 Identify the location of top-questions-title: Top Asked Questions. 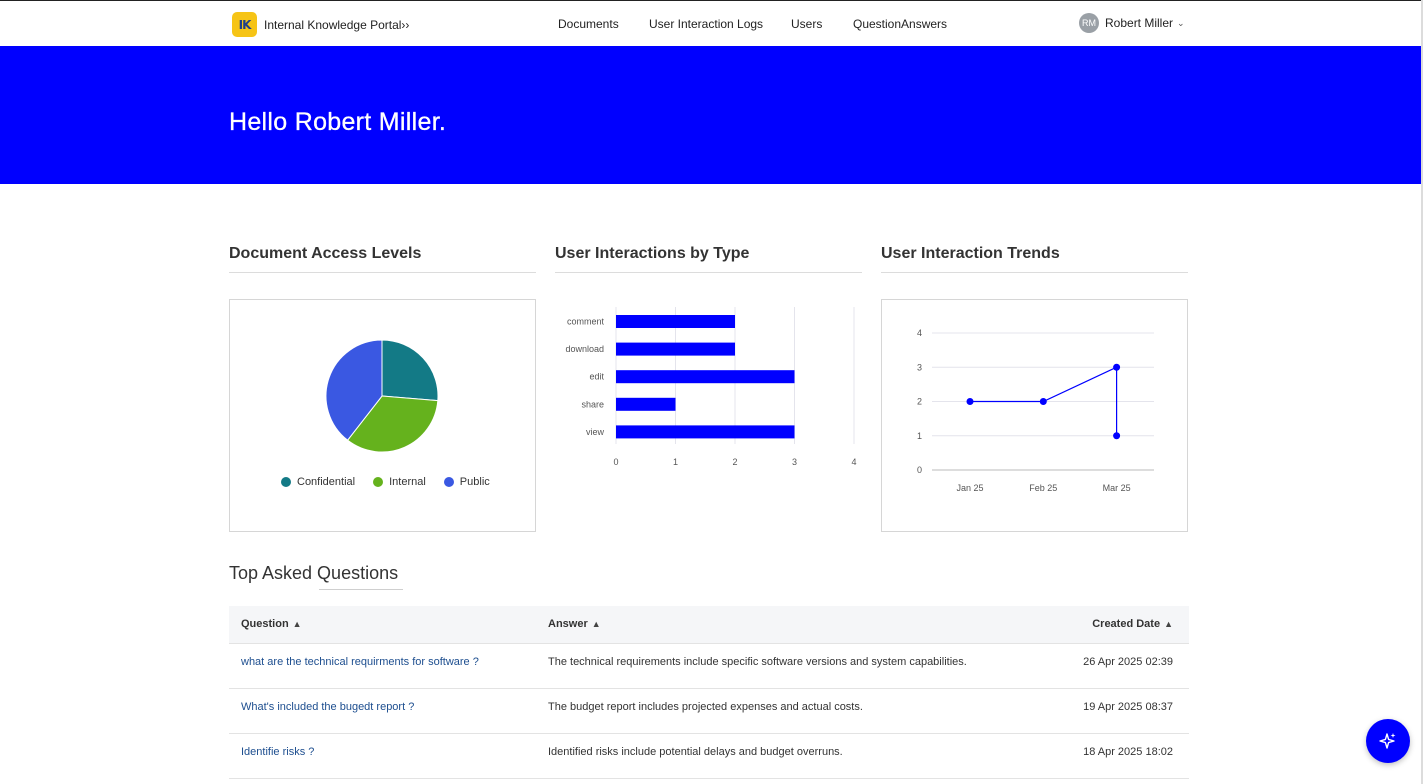
(314, 573).